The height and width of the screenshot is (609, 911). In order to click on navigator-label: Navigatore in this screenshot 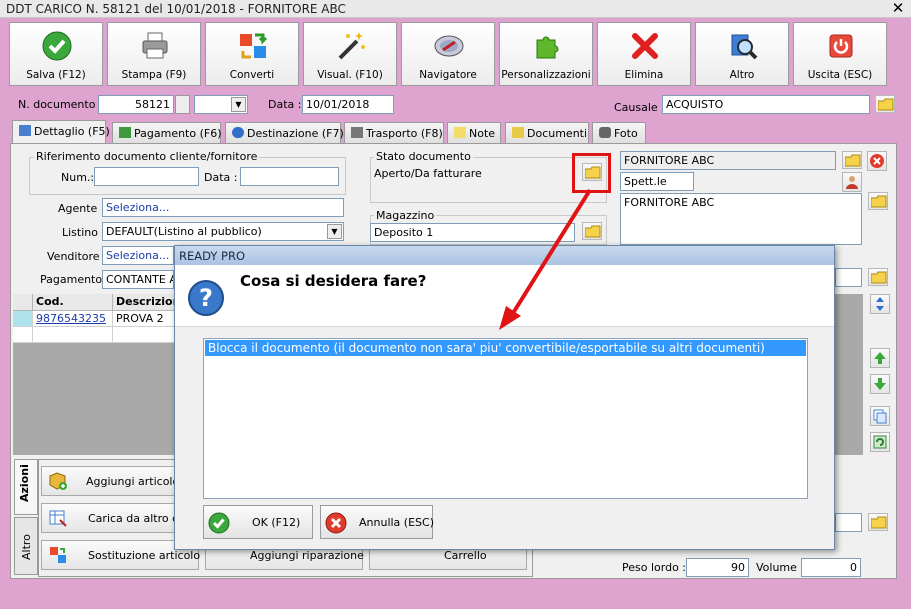, I will do `click(448, 75)`.